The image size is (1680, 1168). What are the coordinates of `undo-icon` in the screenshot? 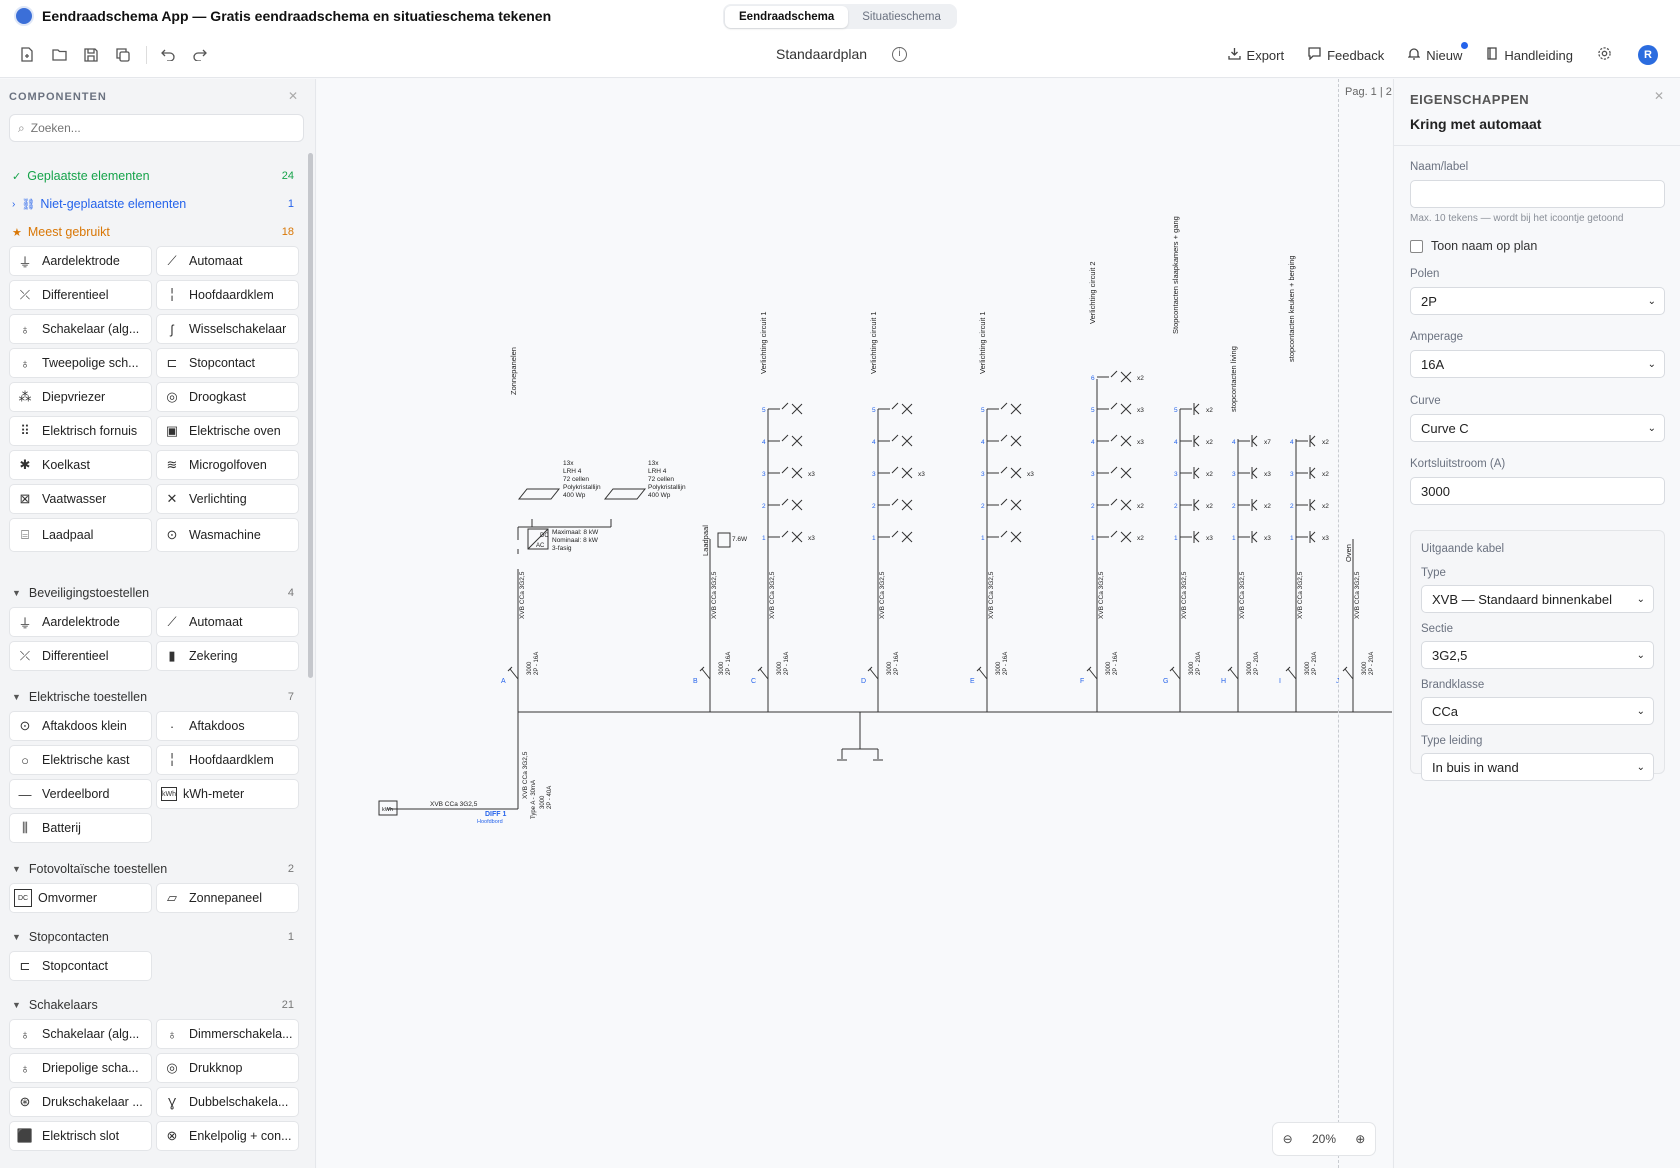 It's located at (168, 55).